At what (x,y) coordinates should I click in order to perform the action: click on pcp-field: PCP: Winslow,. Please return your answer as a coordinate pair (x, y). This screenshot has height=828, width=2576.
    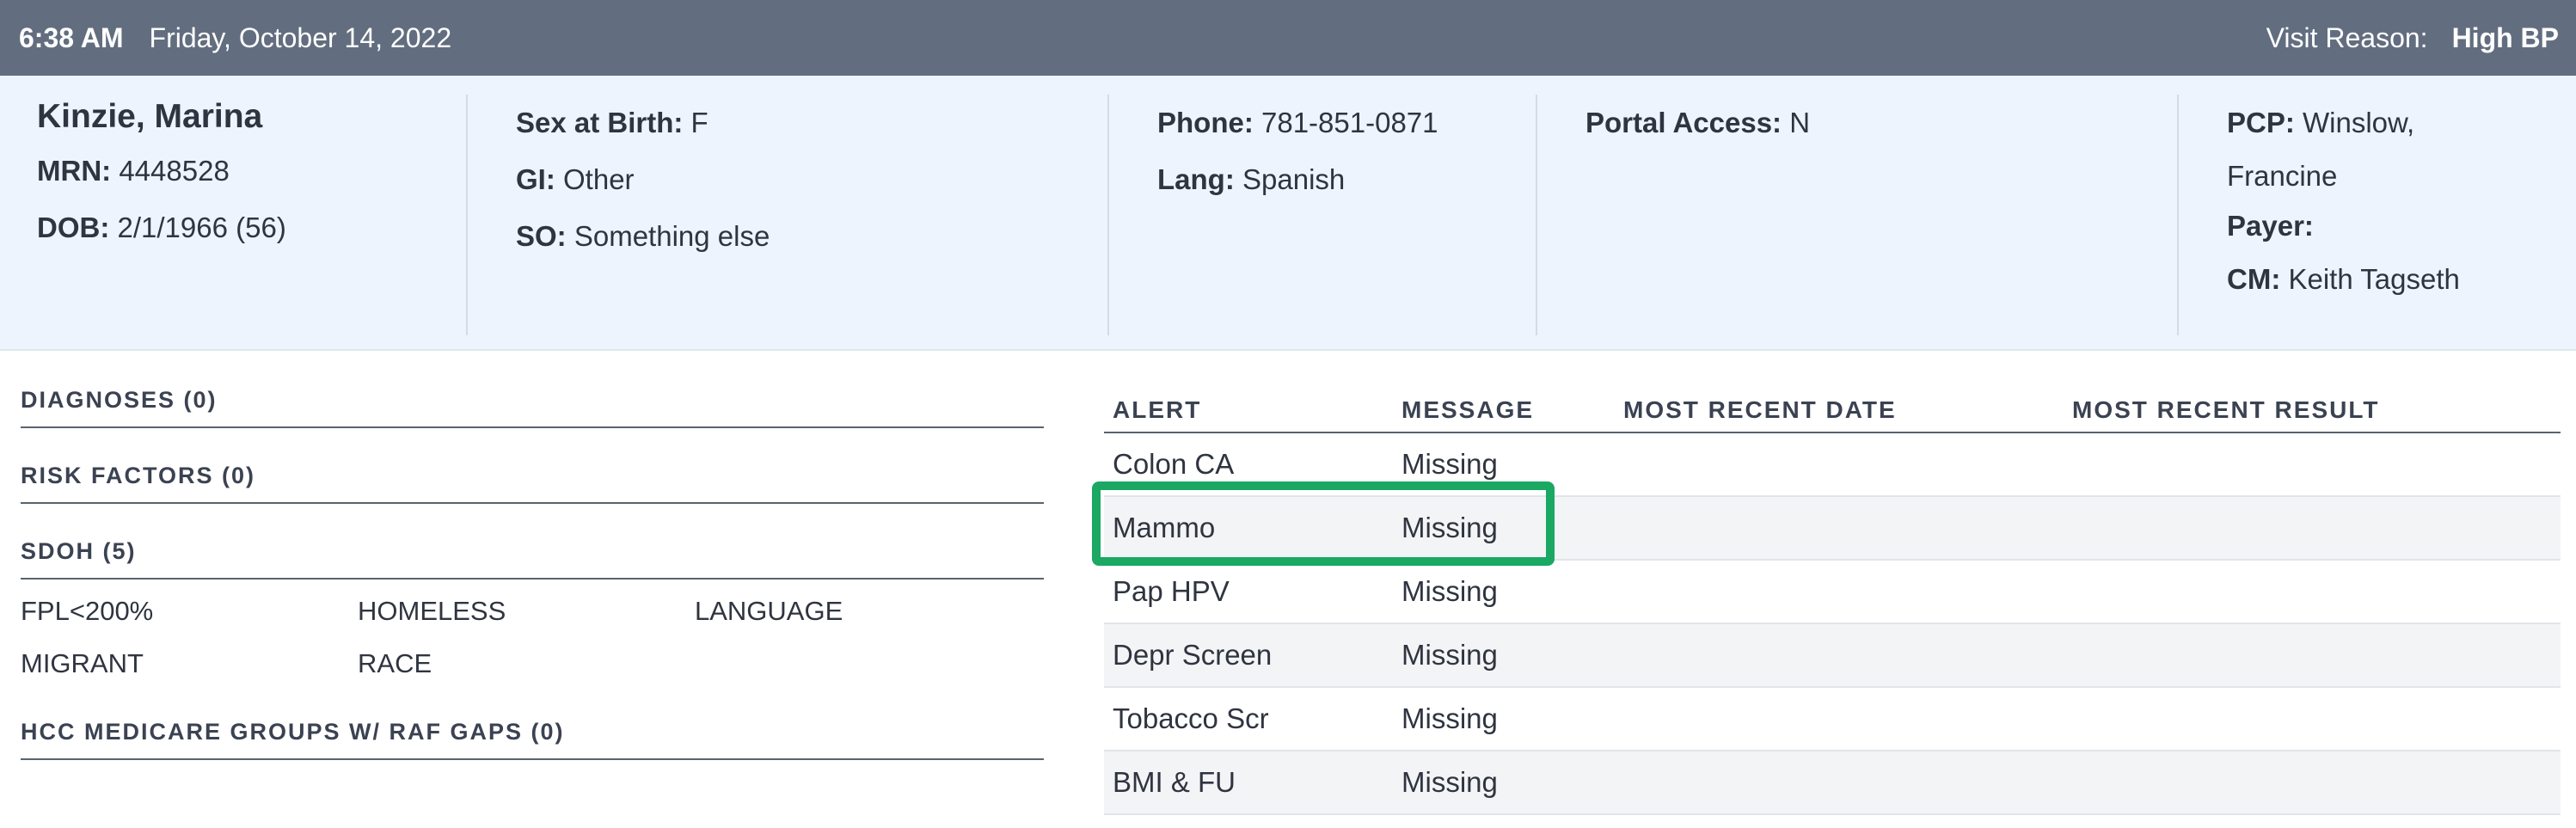
    Looking at the image, I should click on (2401, 123).